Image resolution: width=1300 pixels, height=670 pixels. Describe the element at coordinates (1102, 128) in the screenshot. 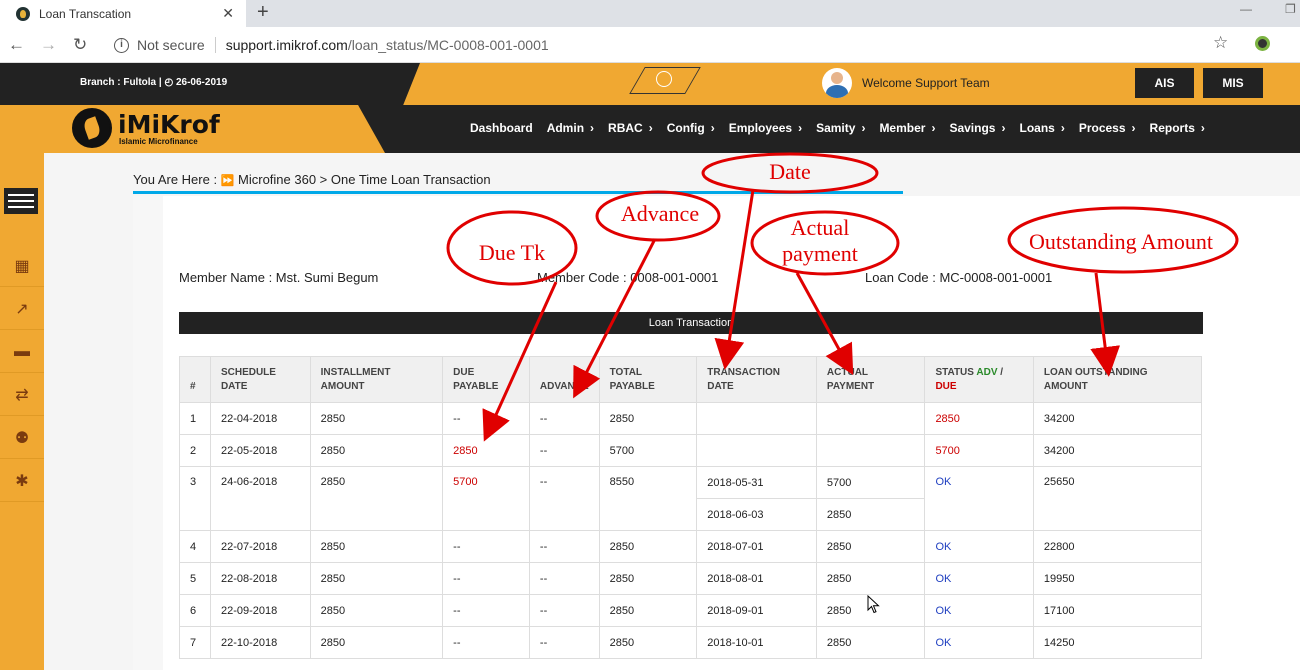

I see `nav-item-label: Process` at that location.